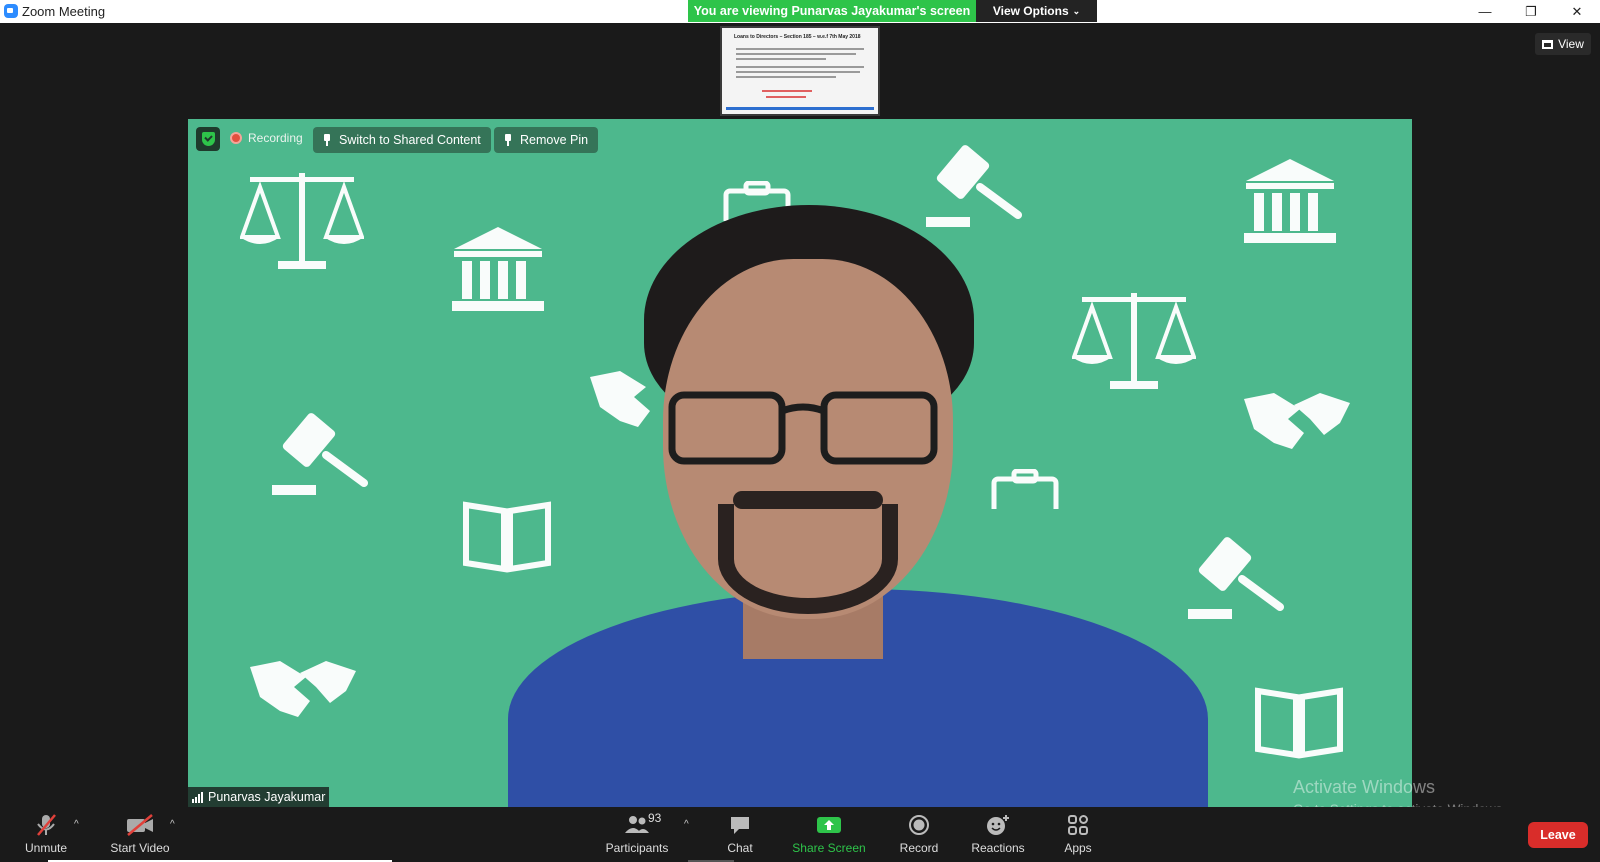  Describe the element at coordinates (208, 139) in the screenshot. I see `encryption-shield-icon` at that location.